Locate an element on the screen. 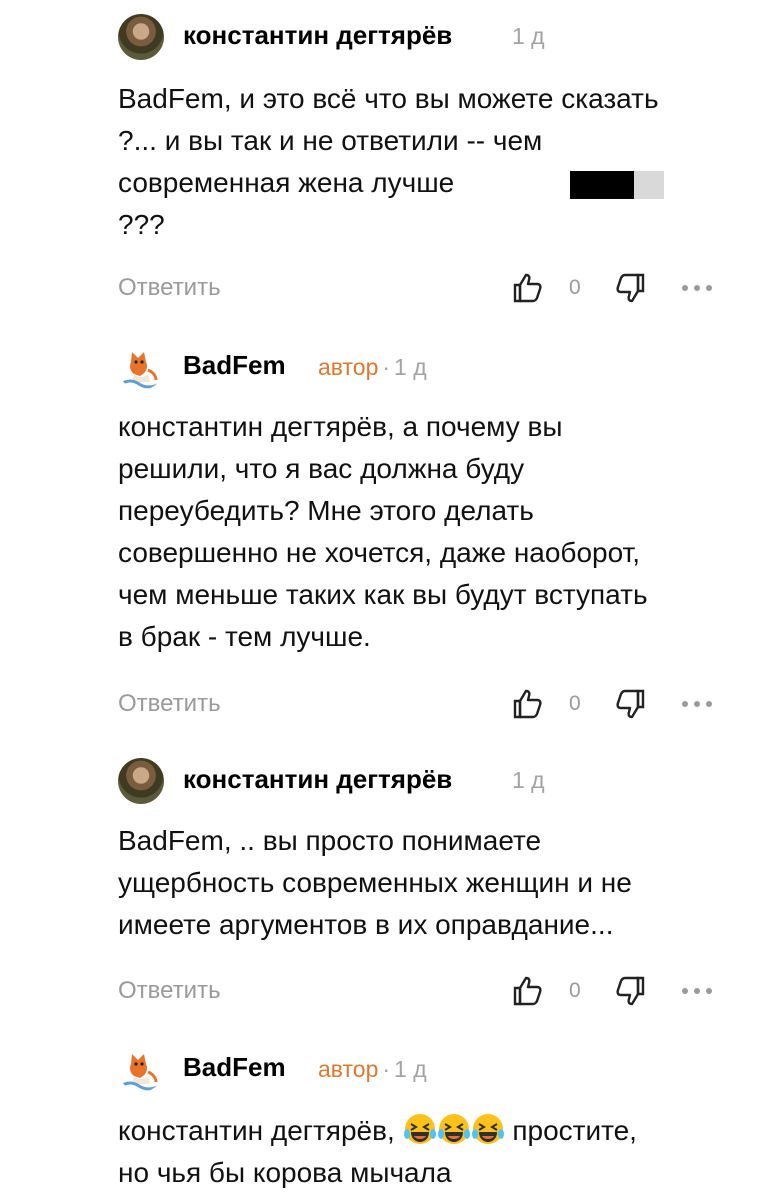 Image resolution: width=763 pixels, height=1200 pixels. comment-line-text: простите, is located at coordinates (574, 1130).